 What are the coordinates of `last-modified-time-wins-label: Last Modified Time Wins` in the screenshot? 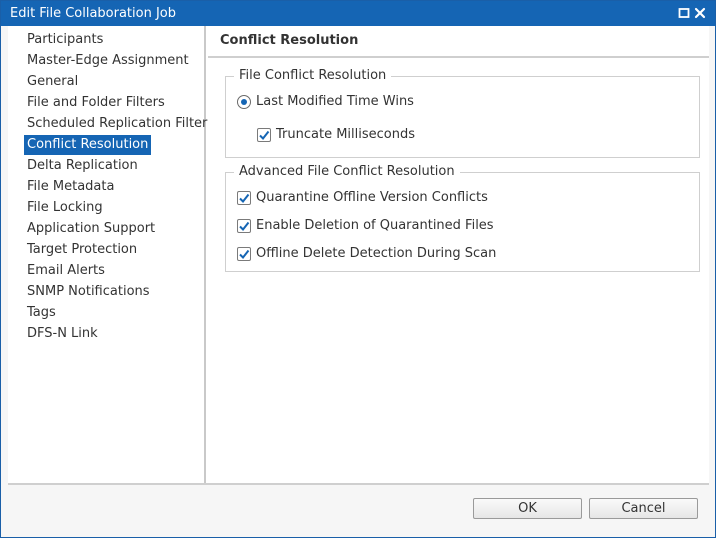 It's located at (335, 101).